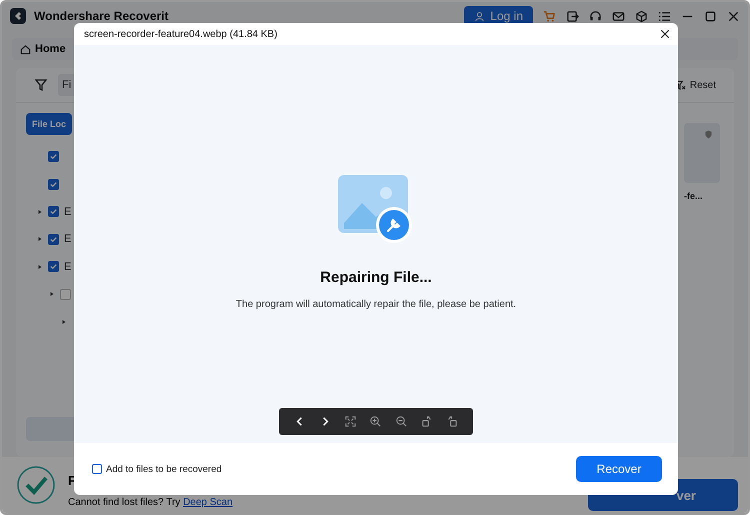  What do you see at coordinates (181, 34) in the screenshot?
I see `dialog-title: screen-recorder-feature04.webp (41.84 KB)` at bounding box center [181, 34].